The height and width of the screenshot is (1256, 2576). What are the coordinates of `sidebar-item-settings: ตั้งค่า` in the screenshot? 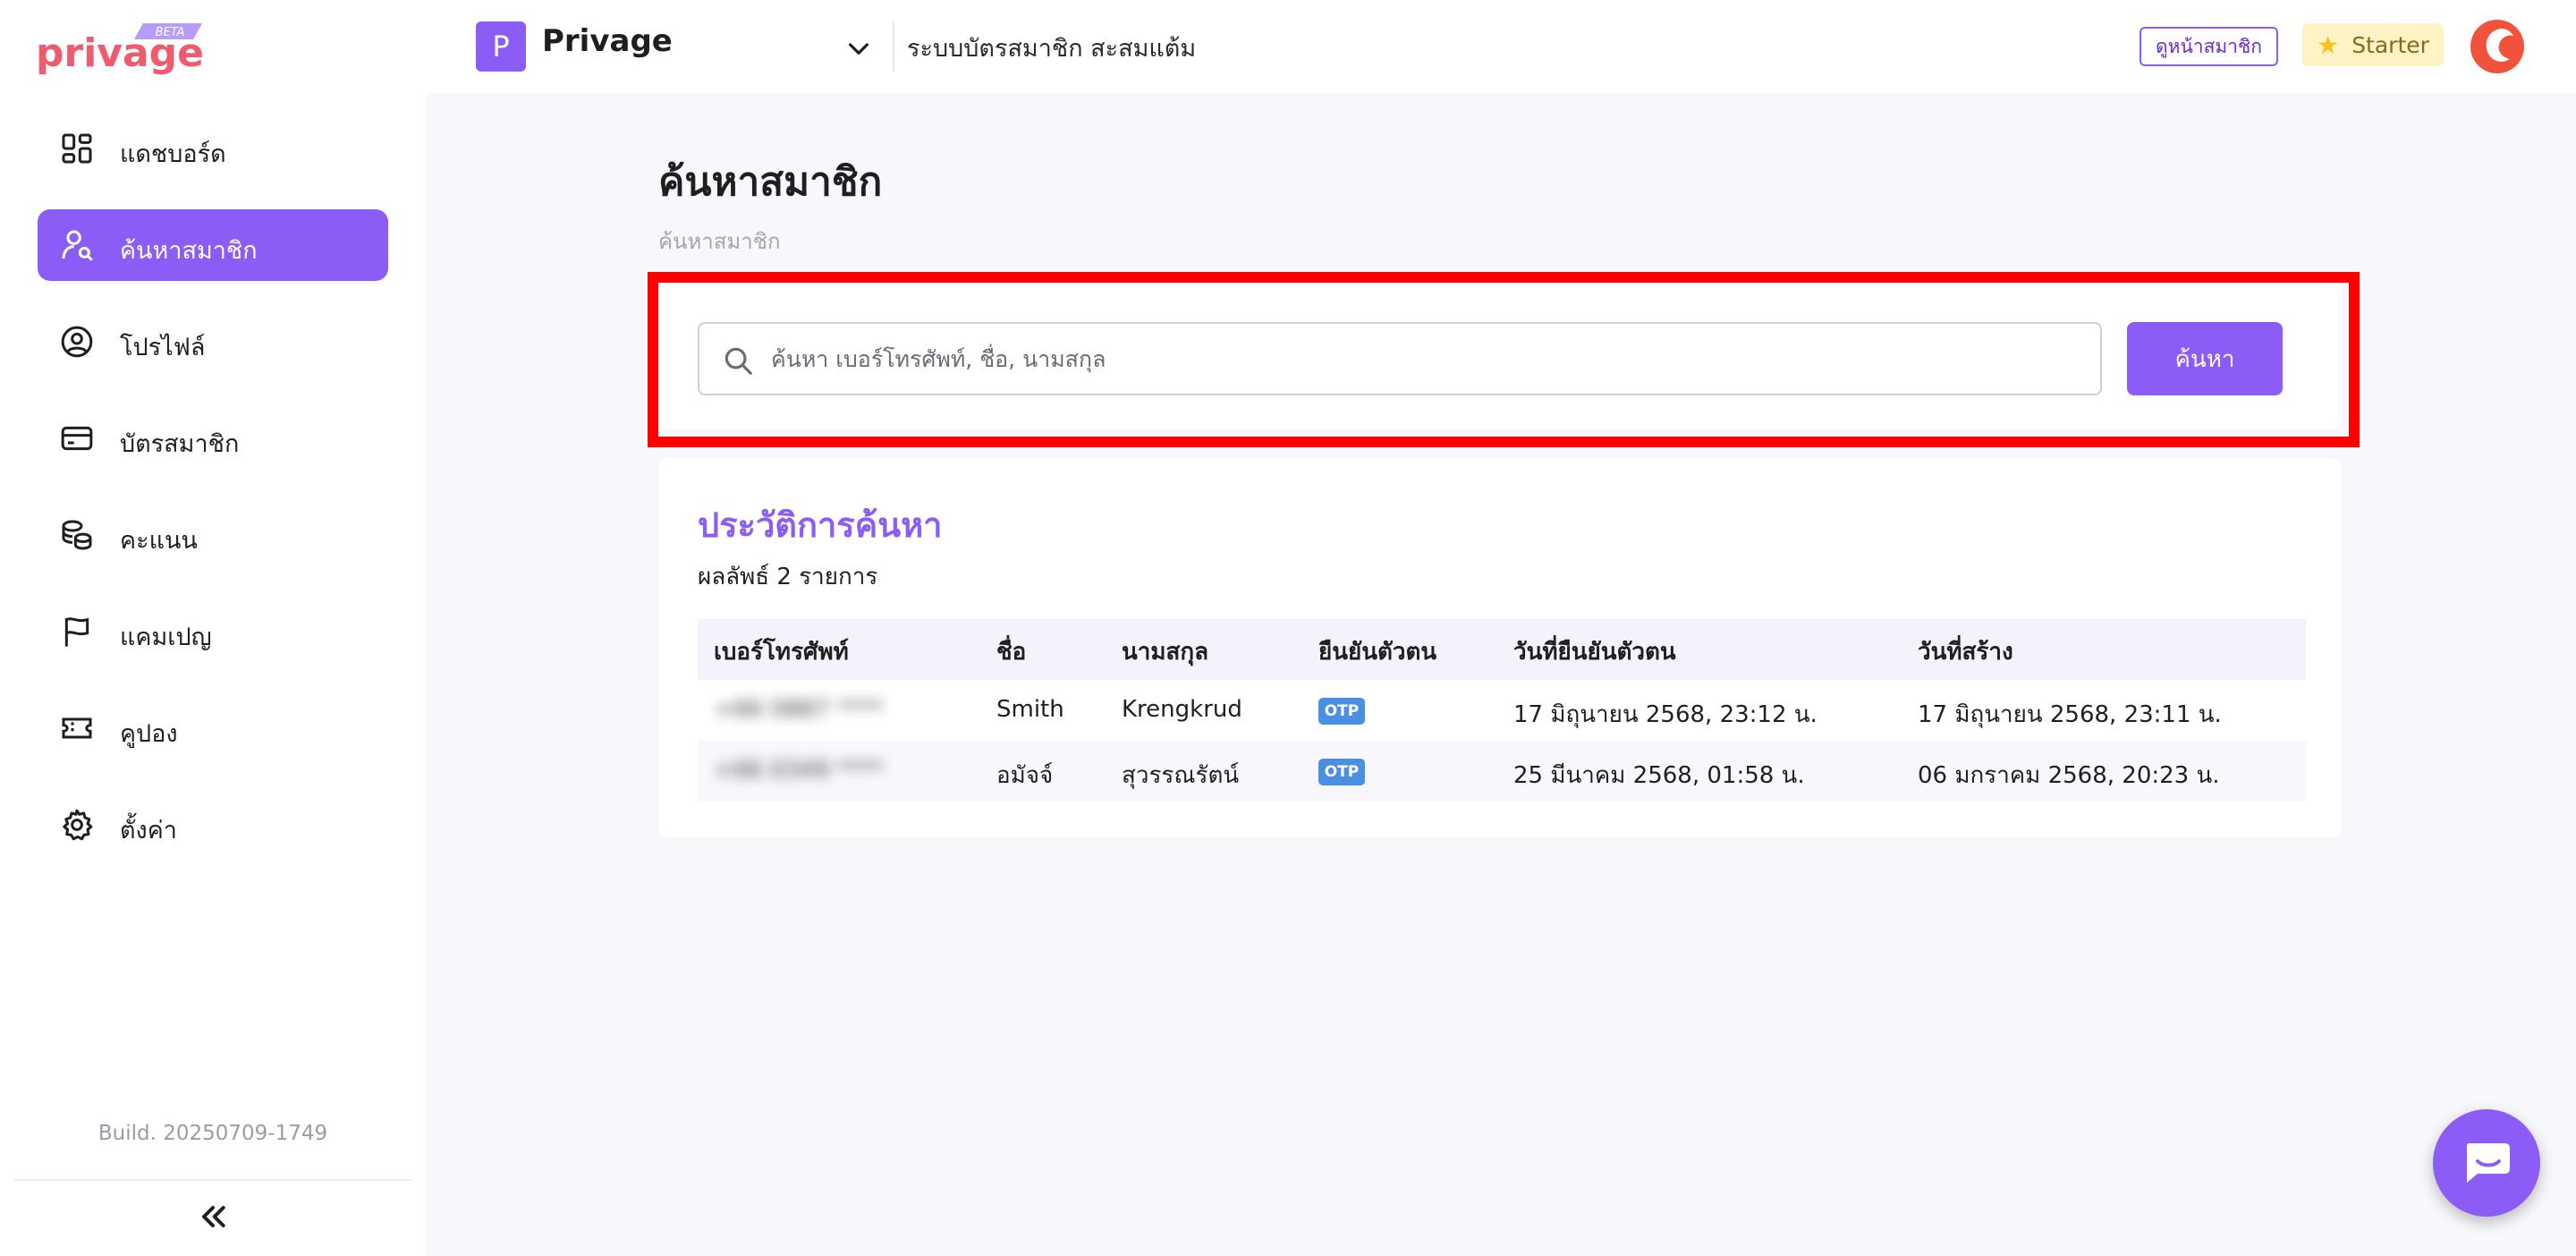 It's located at (213, 825).